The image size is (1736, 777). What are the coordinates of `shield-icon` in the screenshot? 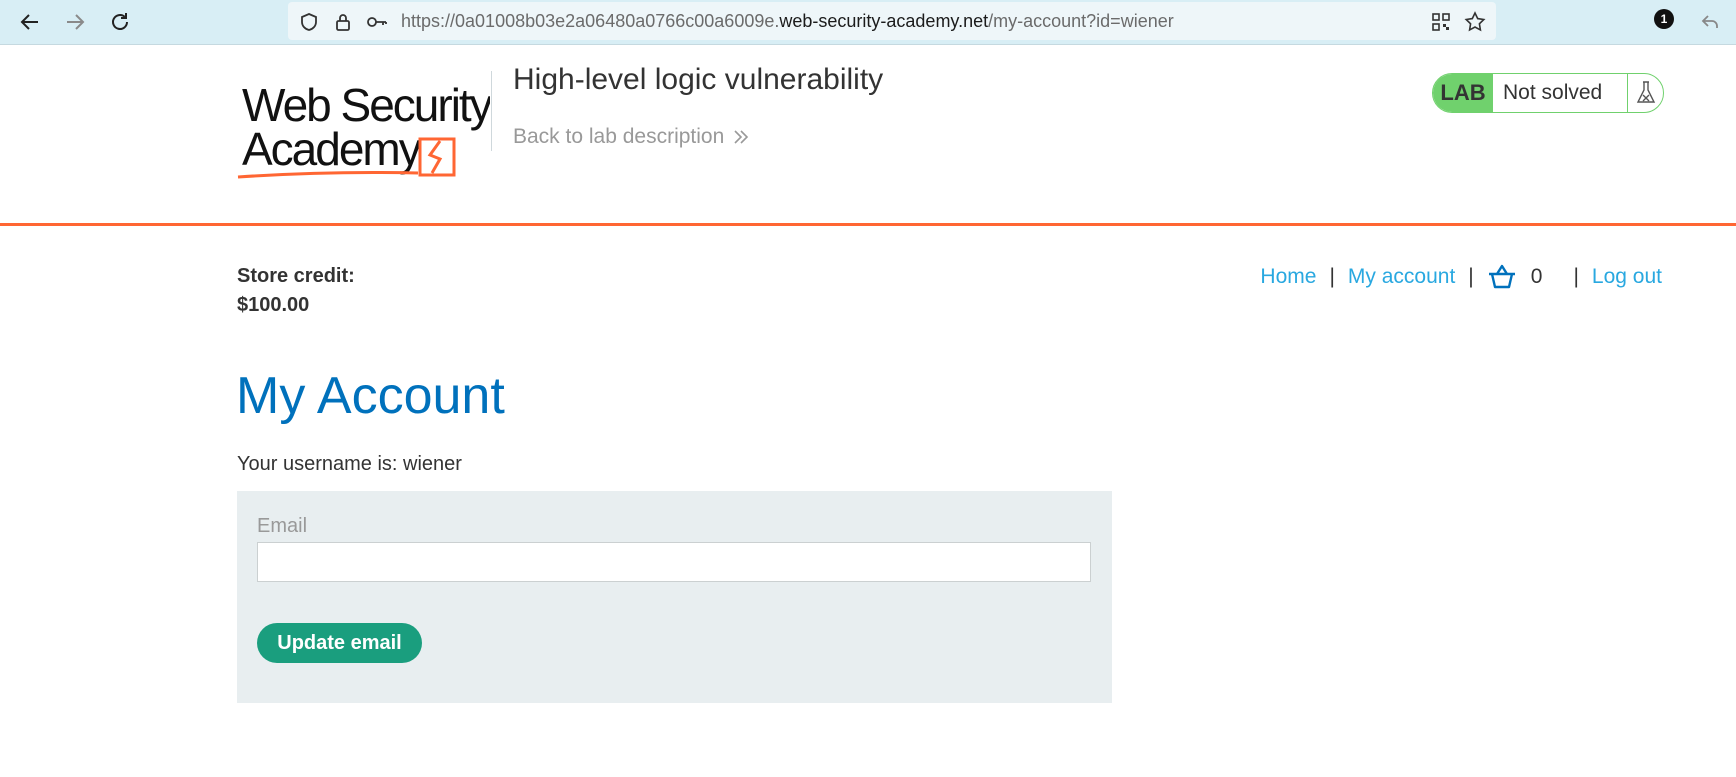 It's located at (309, 22).